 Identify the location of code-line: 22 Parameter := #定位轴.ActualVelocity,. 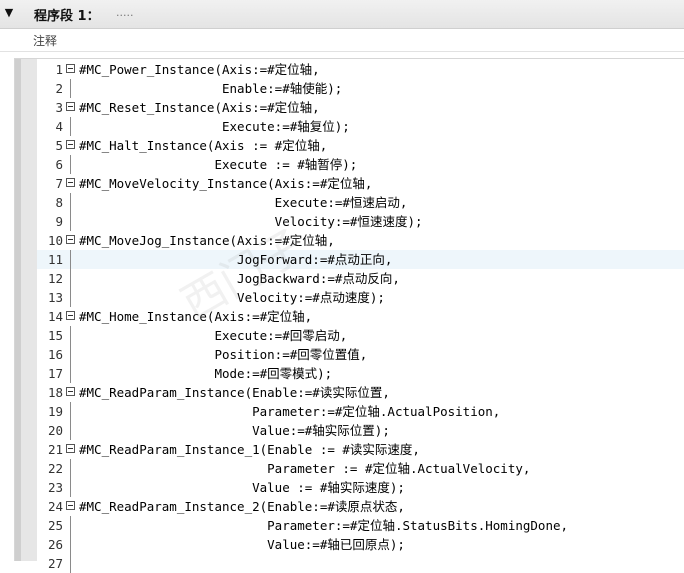
(360, 468).